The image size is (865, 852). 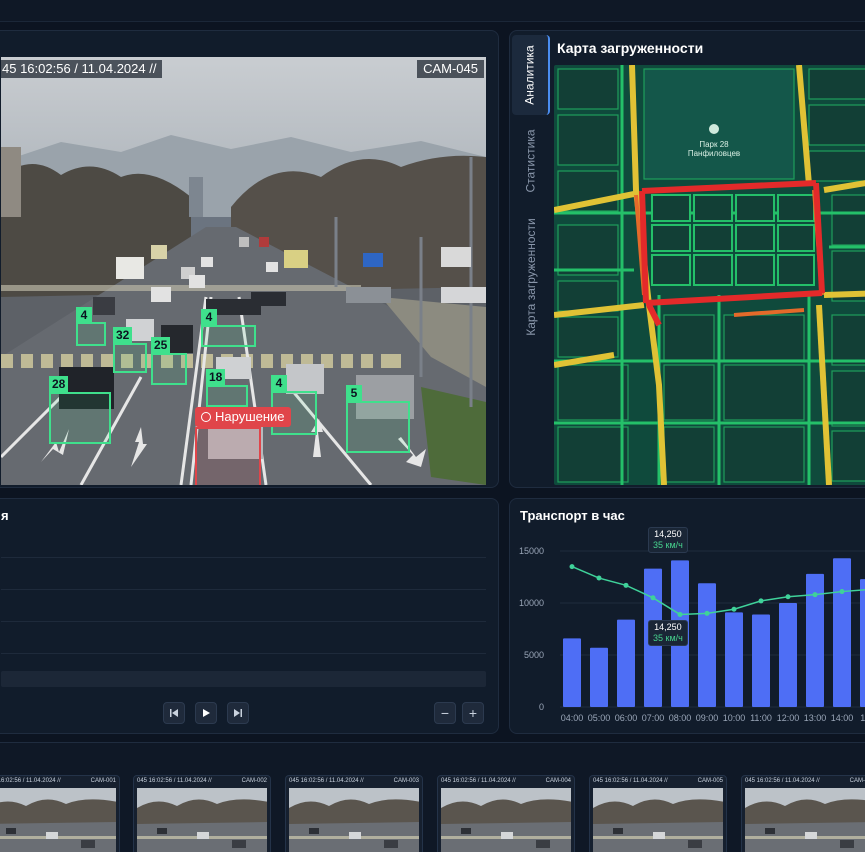 What do you see at coordinates (714, 144) in the screenshot?
I see `park-label-1: Парк 28` at bounding box center [714, 144].